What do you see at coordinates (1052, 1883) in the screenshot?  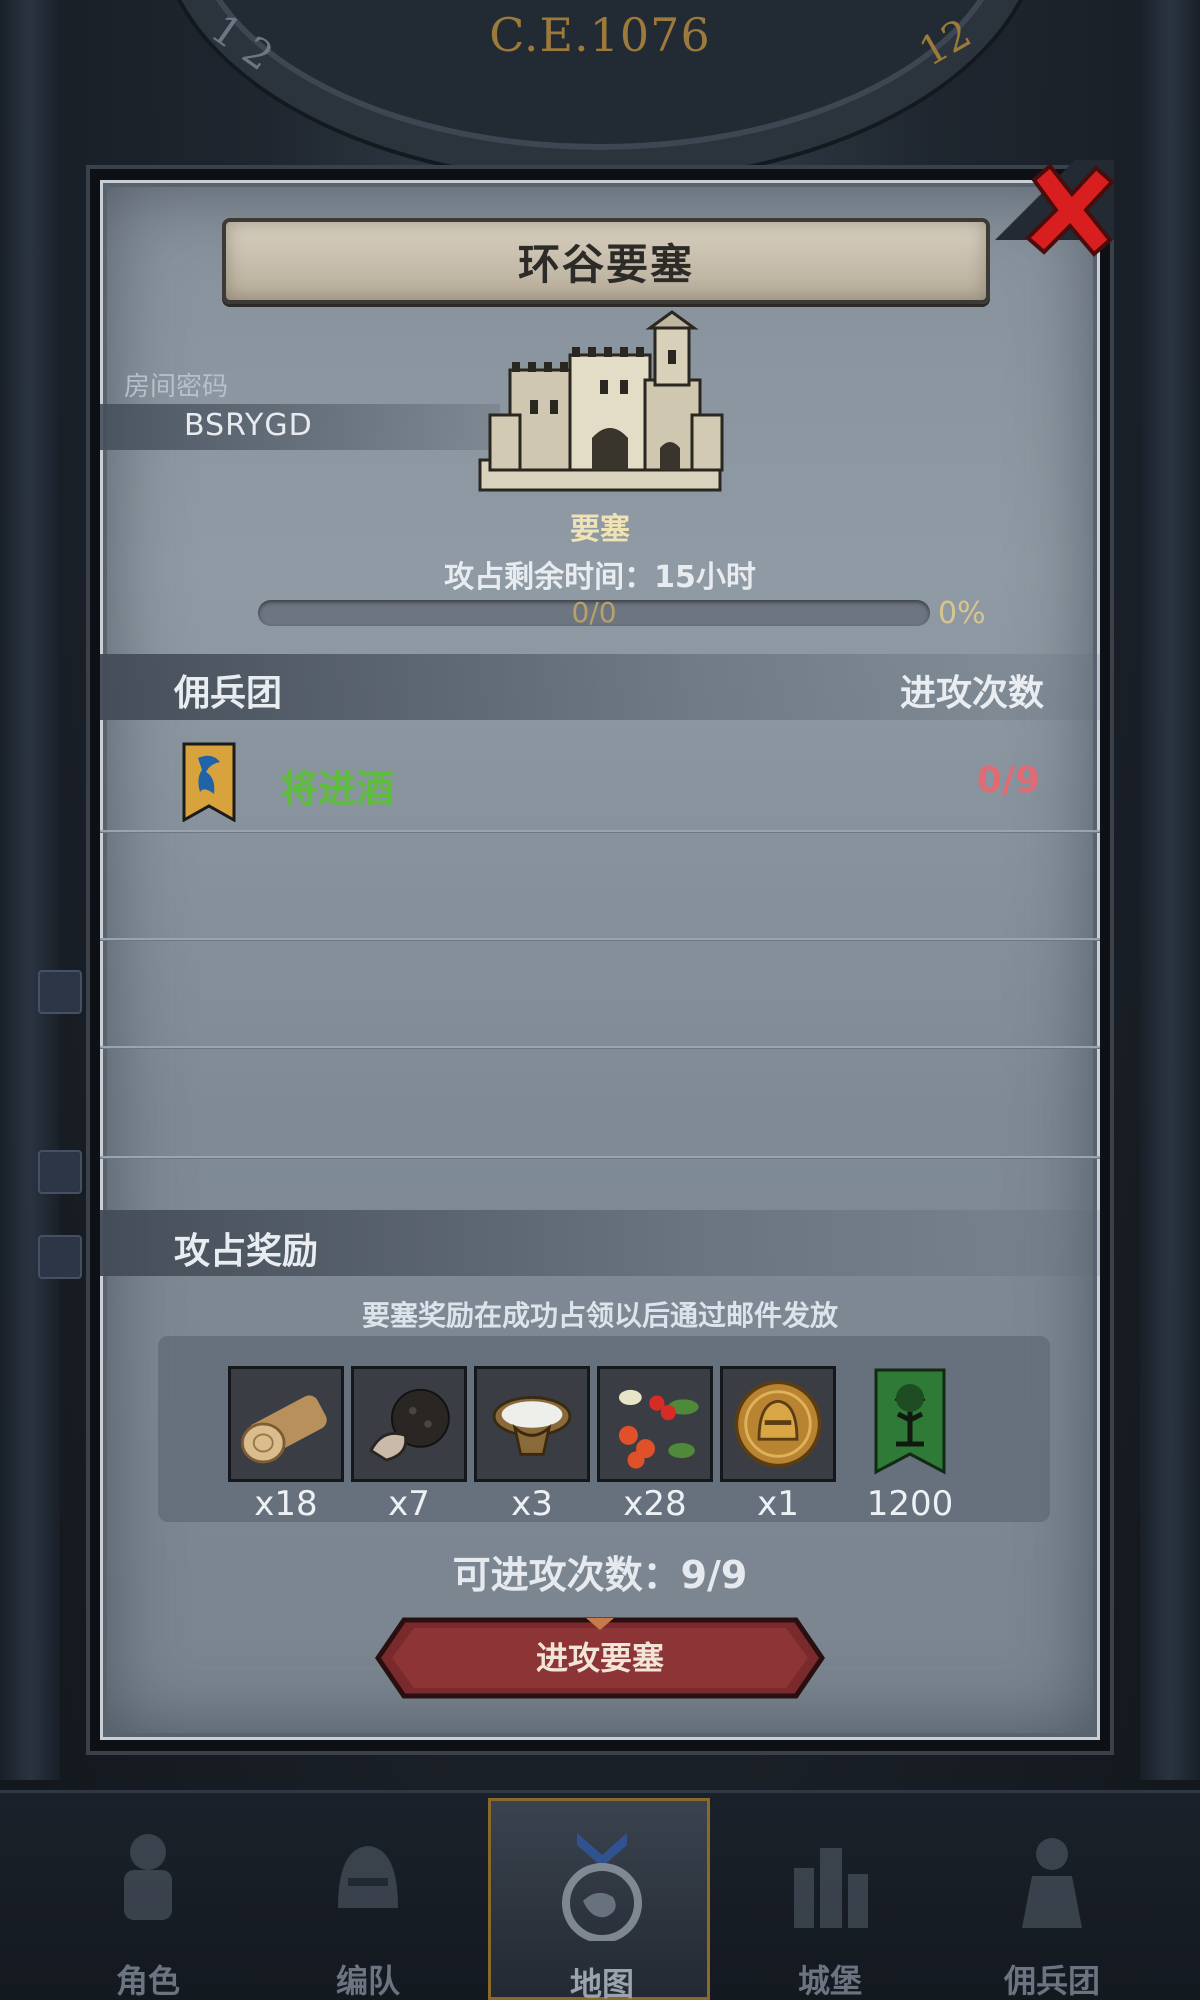 I see `mercenary-icon` at bounding box center [1052, 1883].